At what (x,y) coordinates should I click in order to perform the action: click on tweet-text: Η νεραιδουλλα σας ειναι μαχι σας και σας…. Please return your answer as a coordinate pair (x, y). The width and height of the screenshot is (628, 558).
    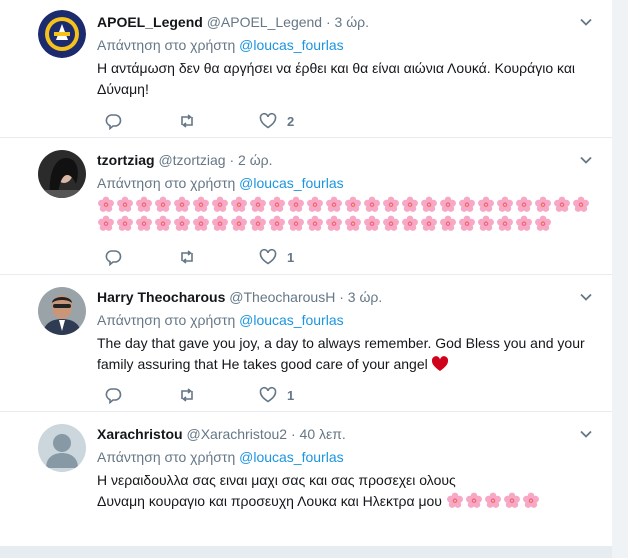
    Looking at the image, I should click on (348, 491).